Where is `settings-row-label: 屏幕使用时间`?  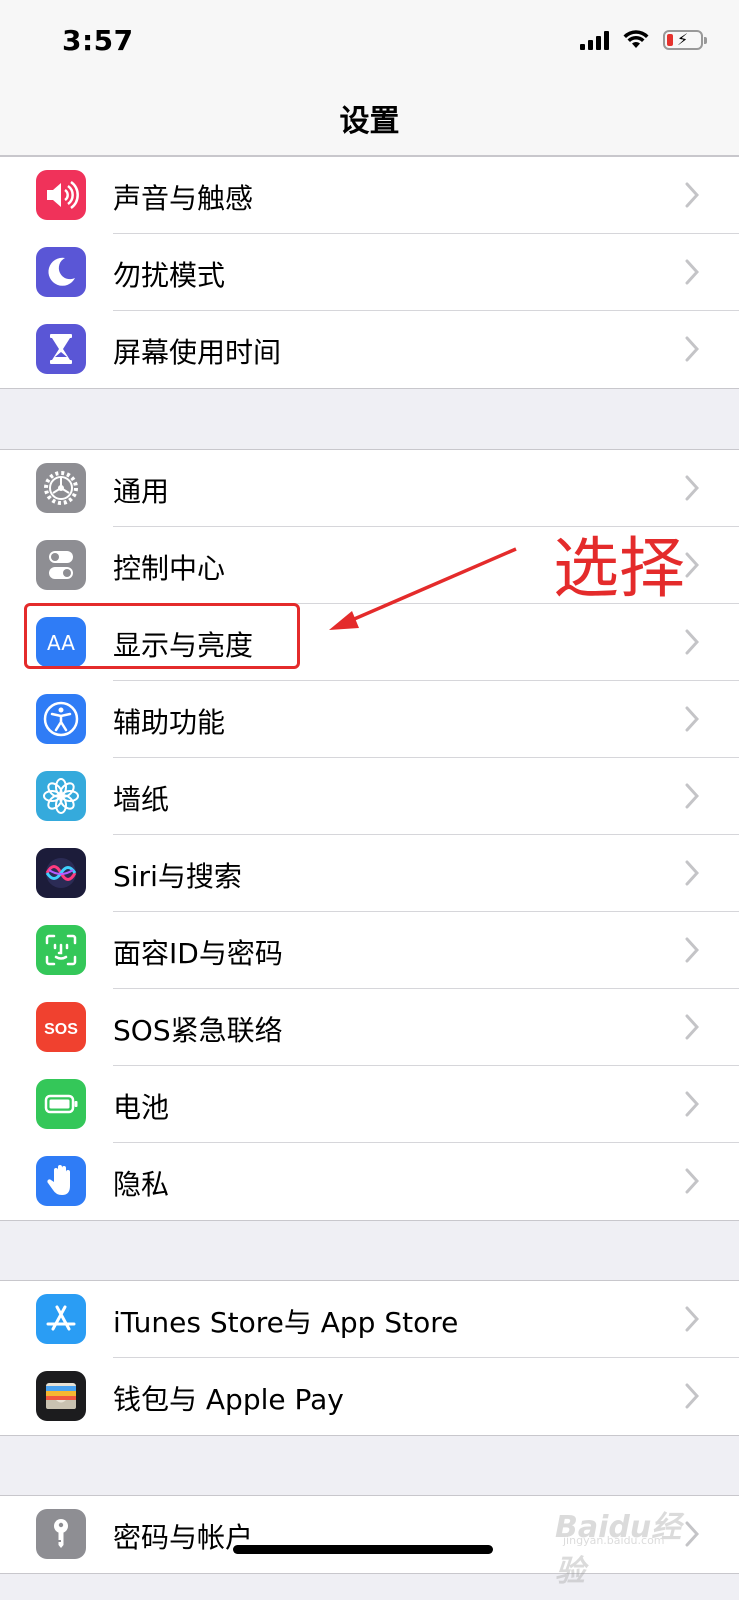
settings-row-label: 屏幕使用时间 is located at coordinates (197, 352).